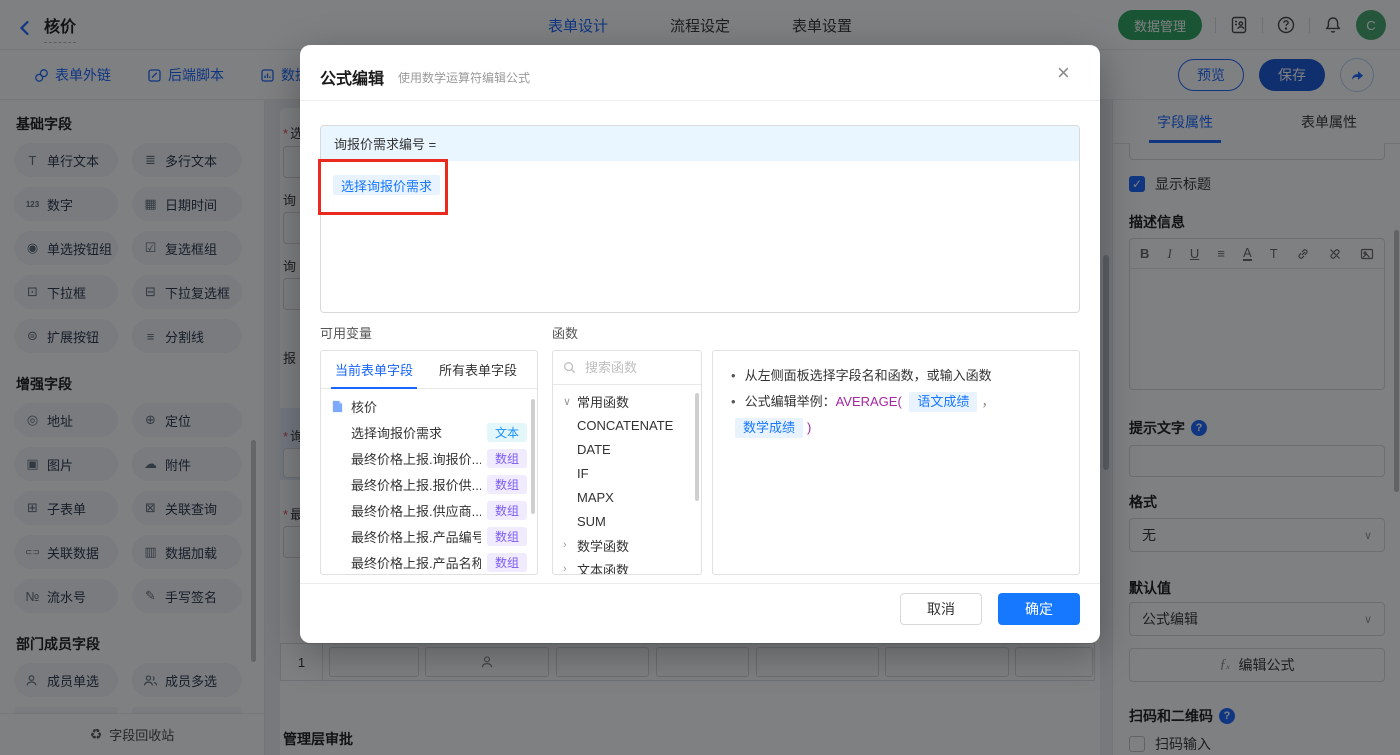 This screenshot has height=755, width=1400. I want to click on func-group-common: ∨ 常用函数, so click(627, 401).